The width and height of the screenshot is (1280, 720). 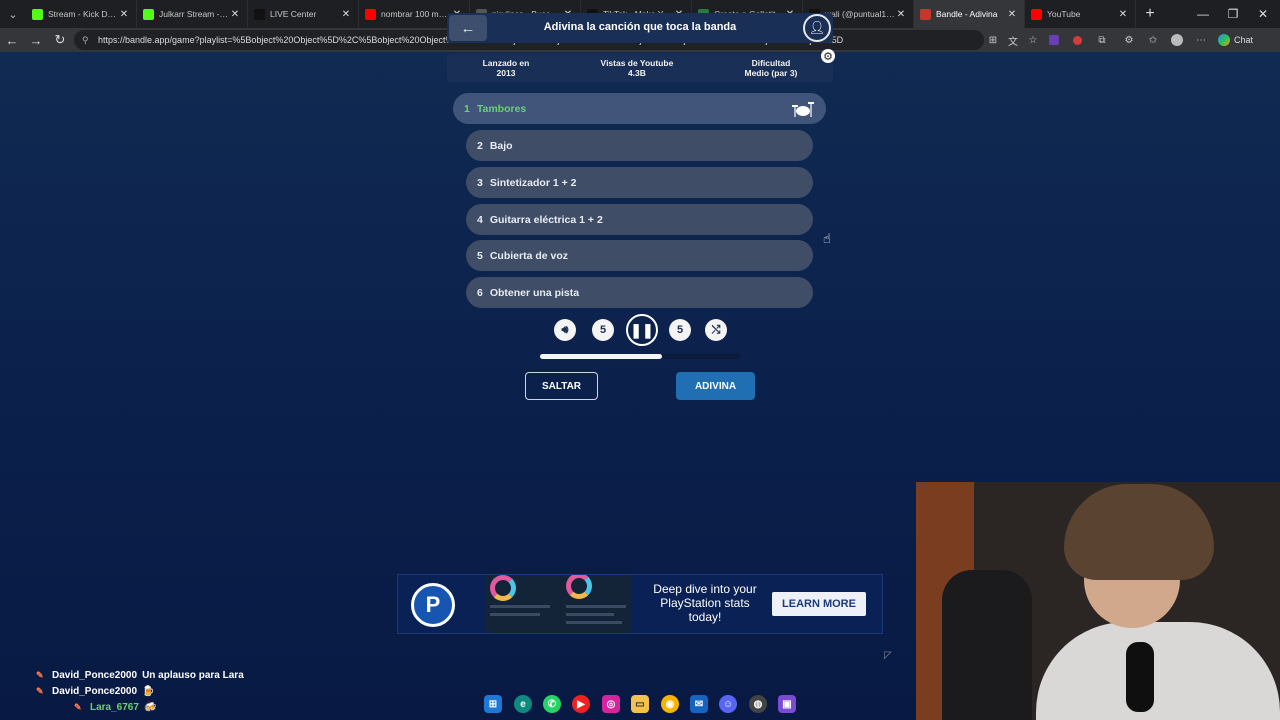 What do you see at coordinates (639, 108) in the screenshot?
I see `track-item-drums: 1 Tambores` at bounding box center [639, 108].